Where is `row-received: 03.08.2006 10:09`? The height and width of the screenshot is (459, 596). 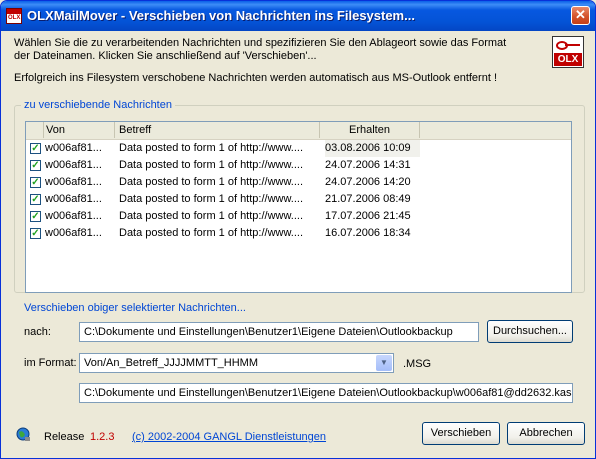
row-received: 03.08.2006 10:09 is located at coordinates (372, 148).